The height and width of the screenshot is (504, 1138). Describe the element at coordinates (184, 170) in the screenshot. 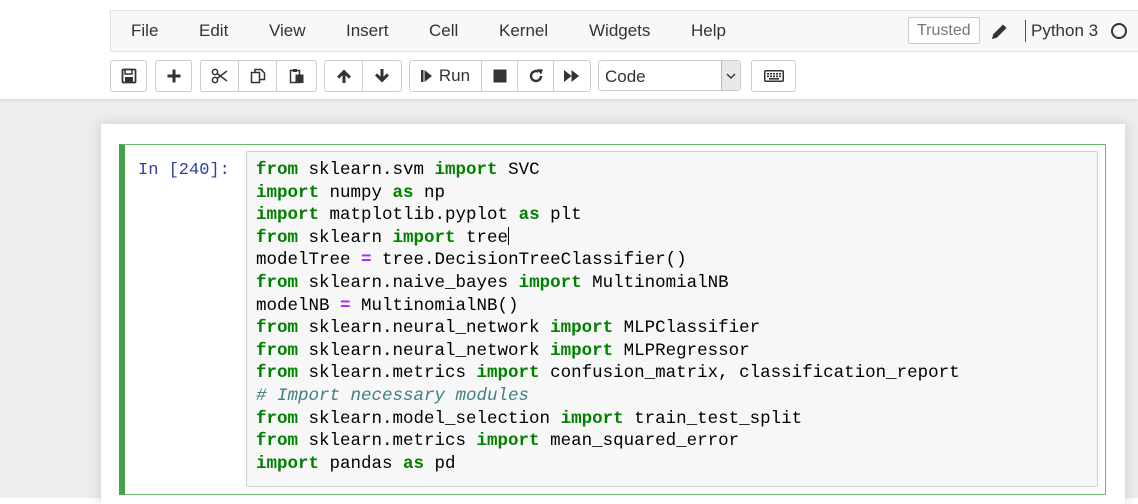

I see `input-prompt: In [240]:` at that location.